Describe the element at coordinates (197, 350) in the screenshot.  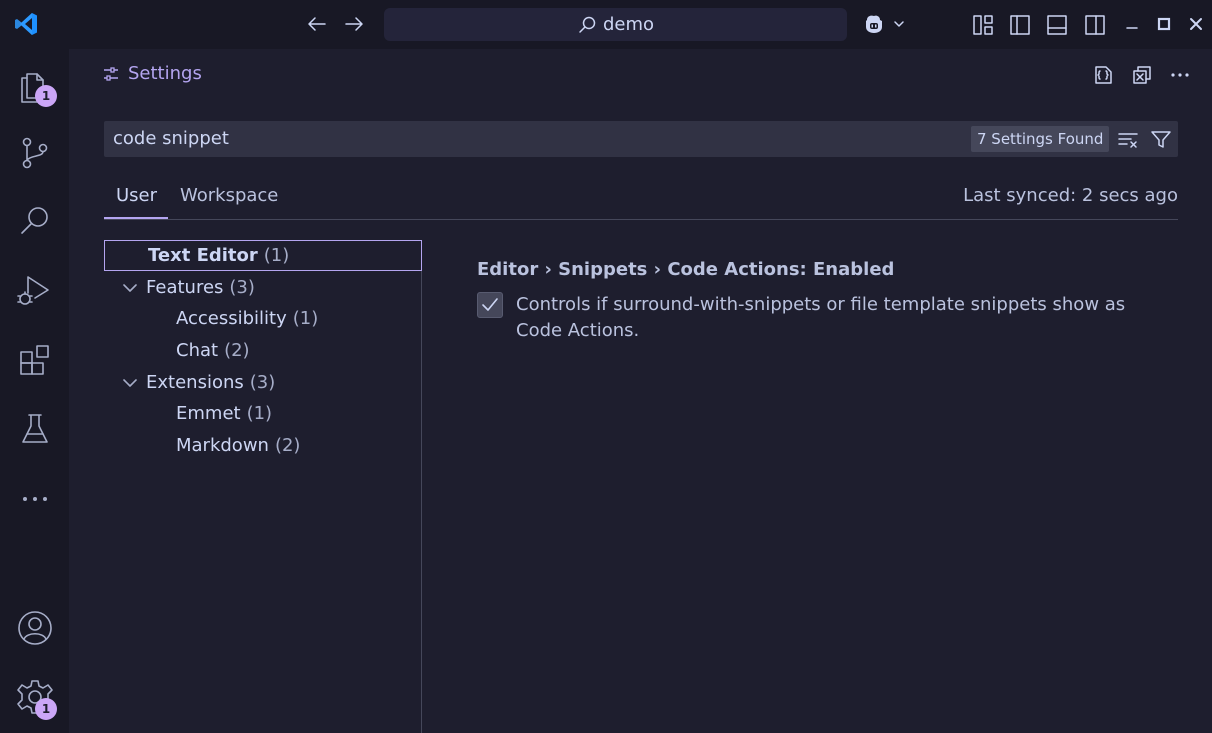
I see `toc-item-label: Chat` at that location.